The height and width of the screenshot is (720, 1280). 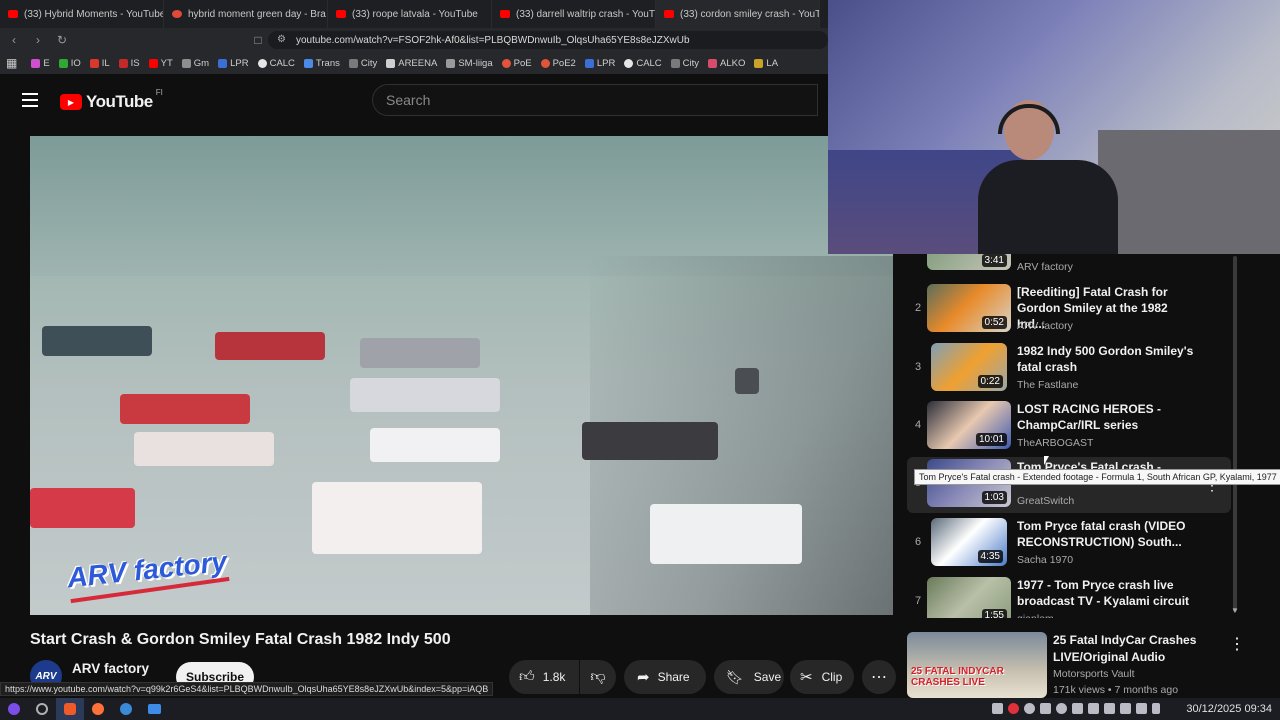 What do you see at coordinates (321, 63) in the screenshot?
I see `bookmark-item: Trans` at bounding box center [321, 63].